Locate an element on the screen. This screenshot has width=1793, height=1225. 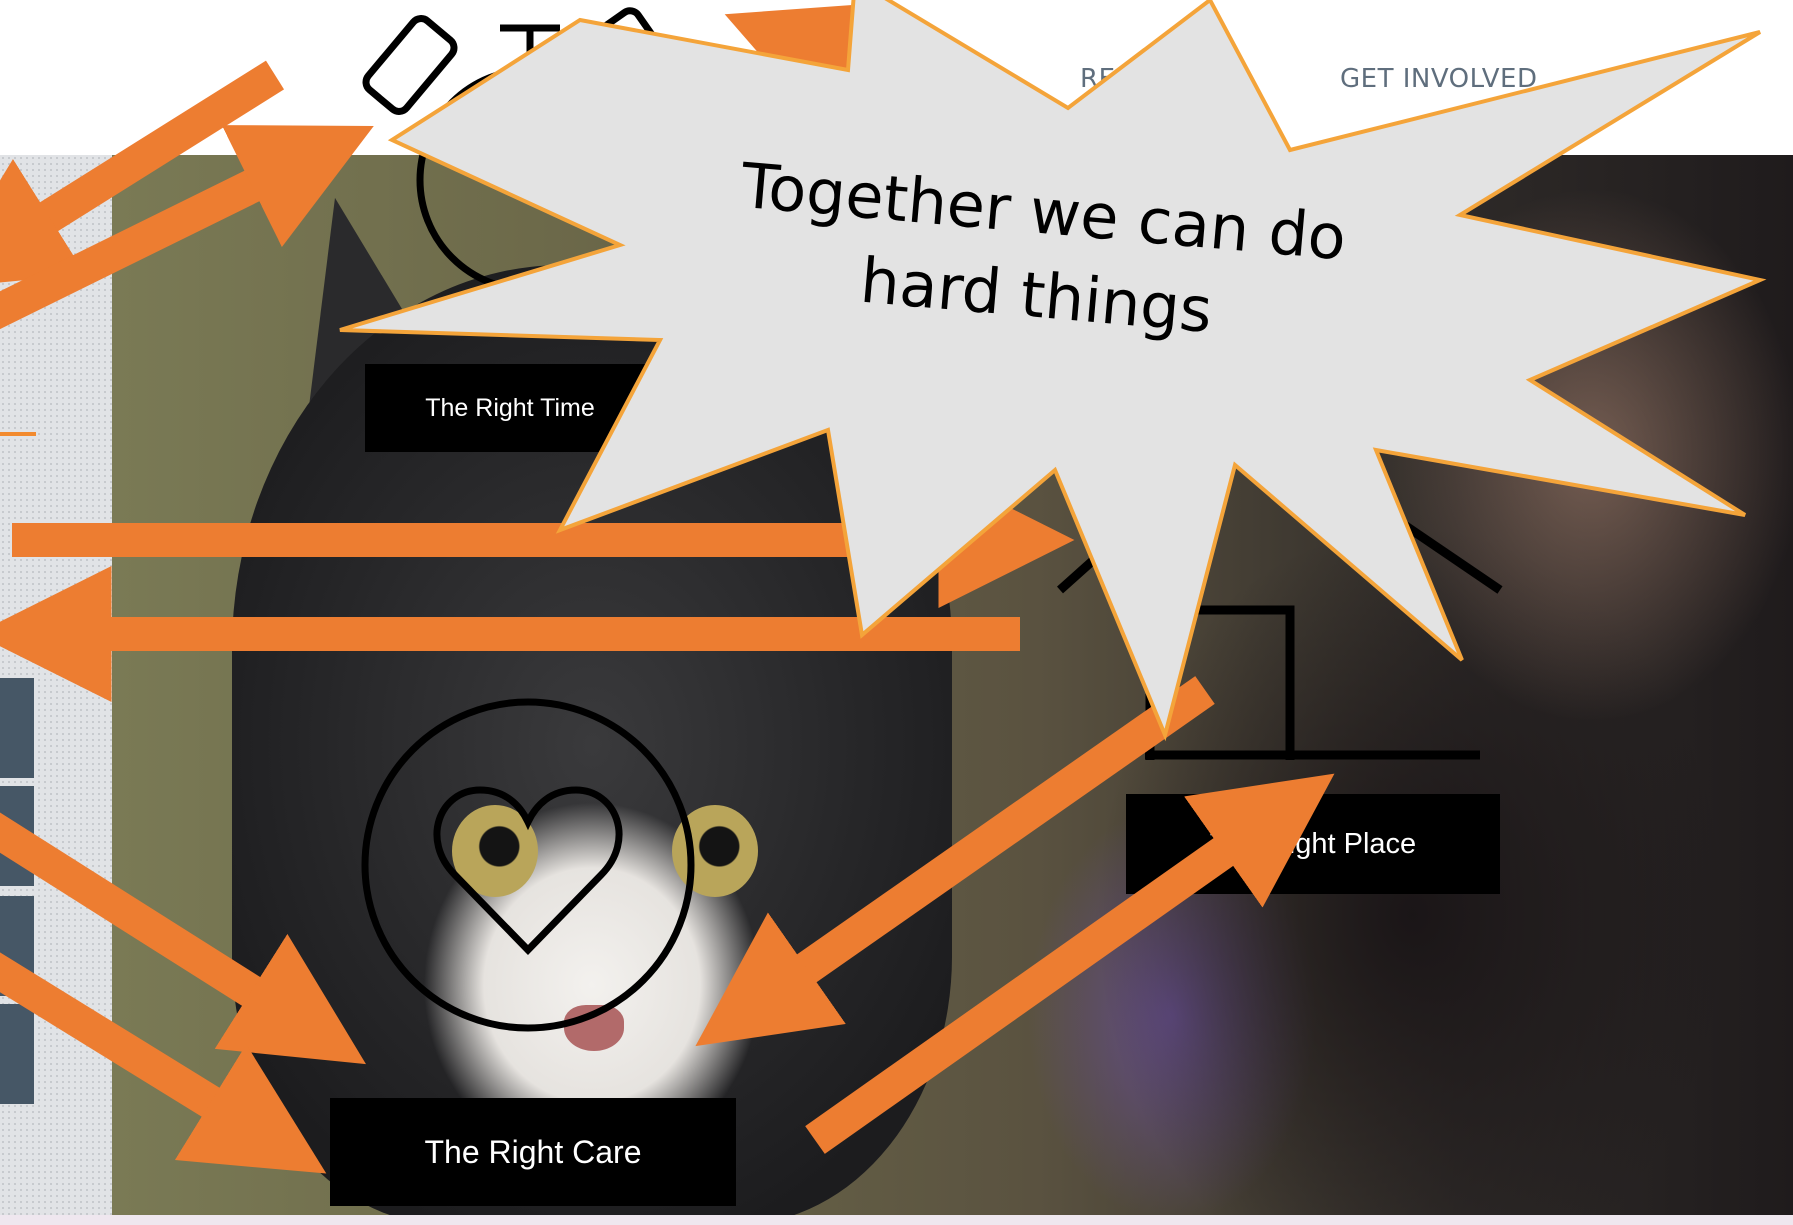
left-accent-line is located at coordinates (18, 434).